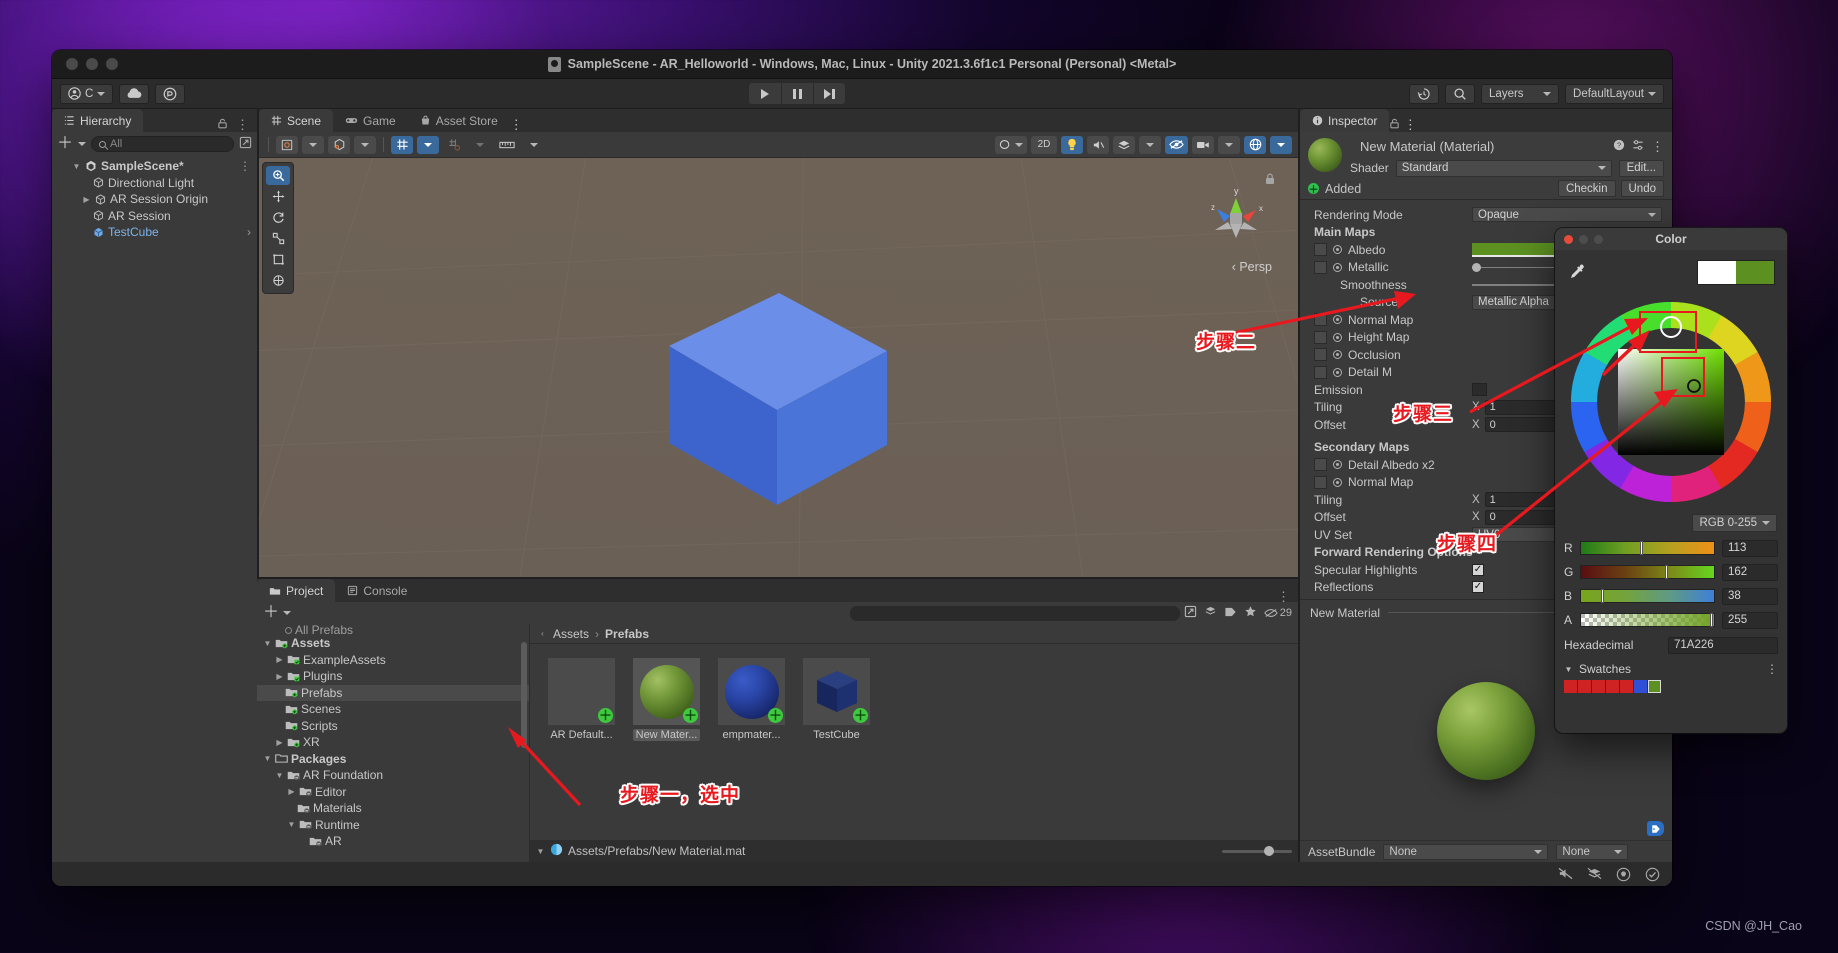 This screenshot has height=953, width=1838. What do you see at coordinates (393, 841) in the screenshot?
I see `project-tree-item-ar: AR` at bounding box center [393, 841].